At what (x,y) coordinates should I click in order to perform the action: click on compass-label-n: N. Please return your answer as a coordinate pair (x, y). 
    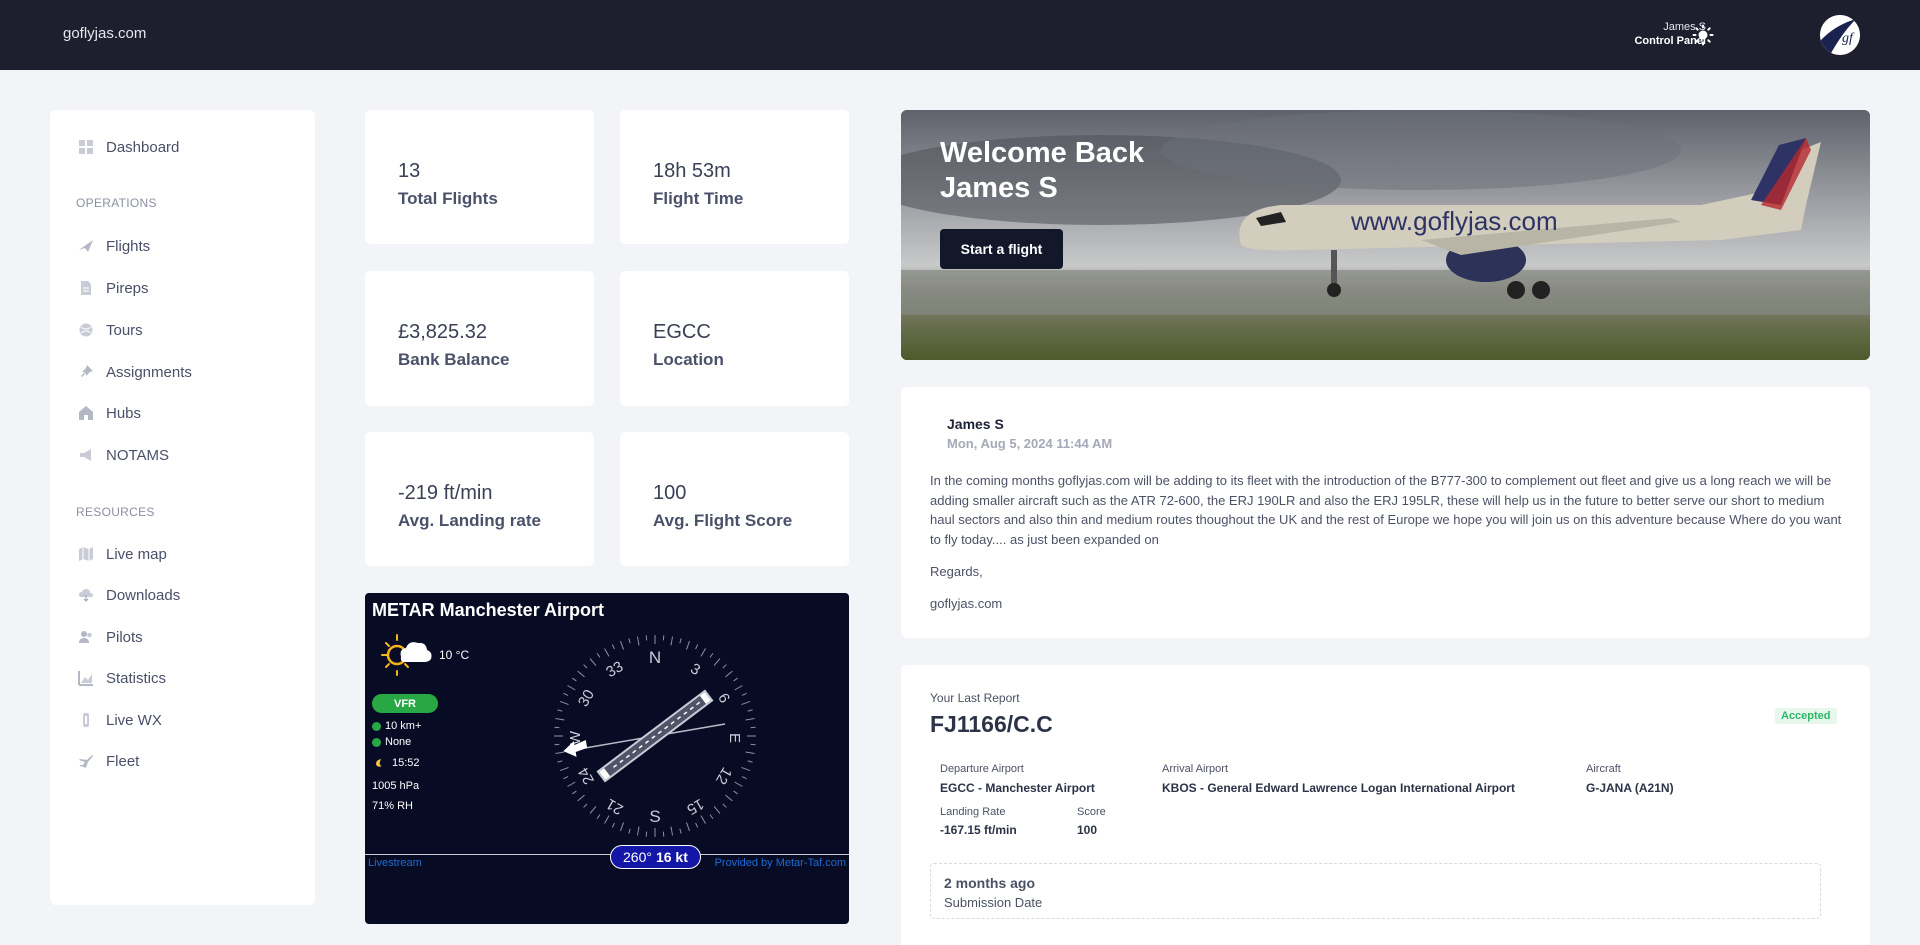
    Looking at the image, I should click on (655, 657).